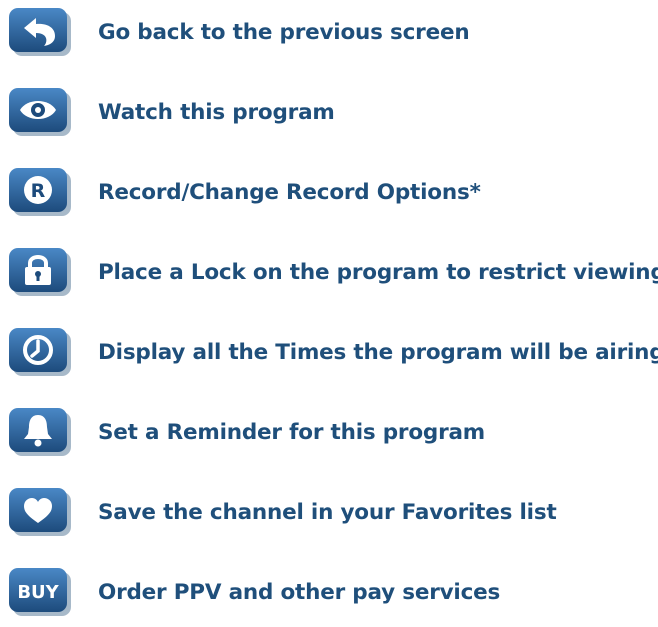 The height and width of the screenshot is (627, 658). I want to click on buy-button: BUY, so click(41, 592).